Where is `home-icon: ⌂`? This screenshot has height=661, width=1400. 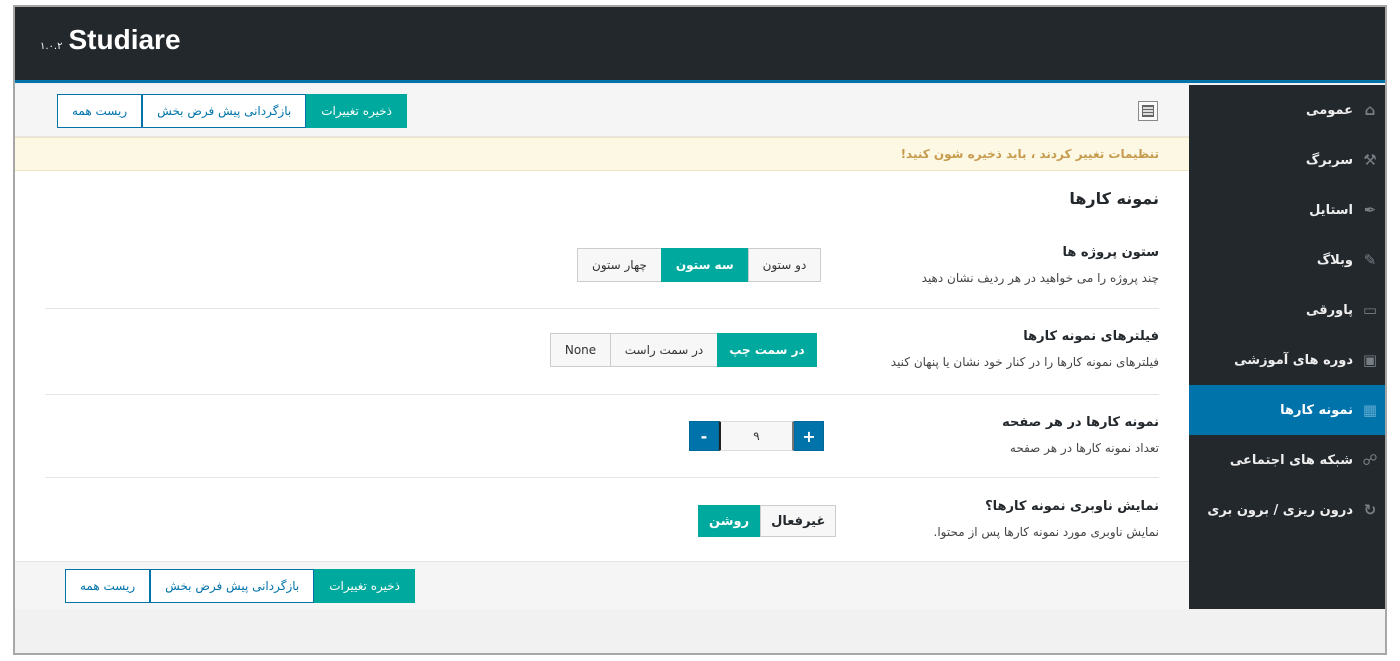
home-icon: ⌂ is located at coordinates (1370, 110).